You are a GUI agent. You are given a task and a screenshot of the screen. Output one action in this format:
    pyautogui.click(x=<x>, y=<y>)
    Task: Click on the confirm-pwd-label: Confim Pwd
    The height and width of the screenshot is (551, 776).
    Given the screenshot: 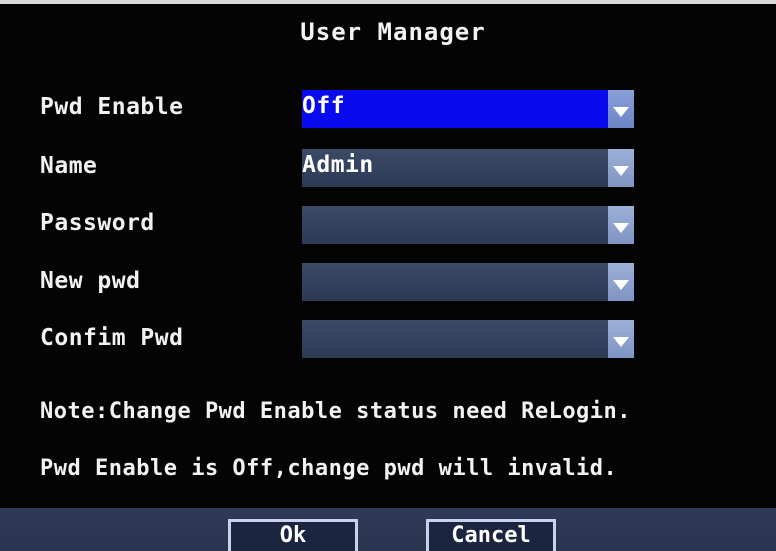 What is the action you would take?
    pyautogui.click(x=112, y=338)
    